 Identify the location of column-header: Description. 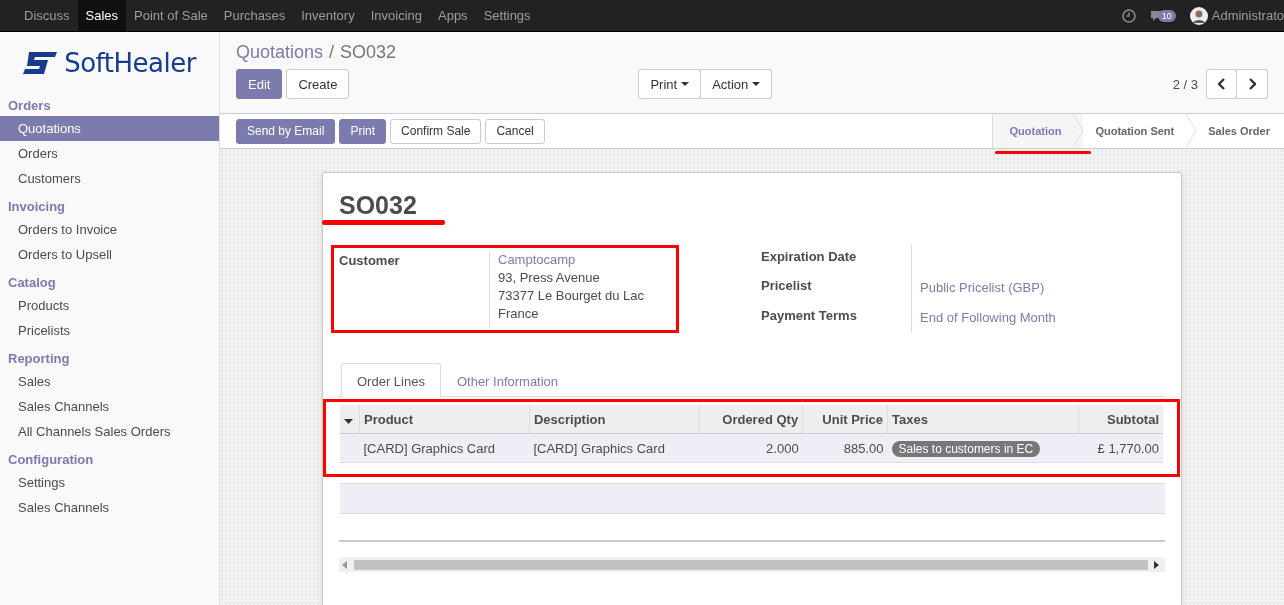
(614, 419).